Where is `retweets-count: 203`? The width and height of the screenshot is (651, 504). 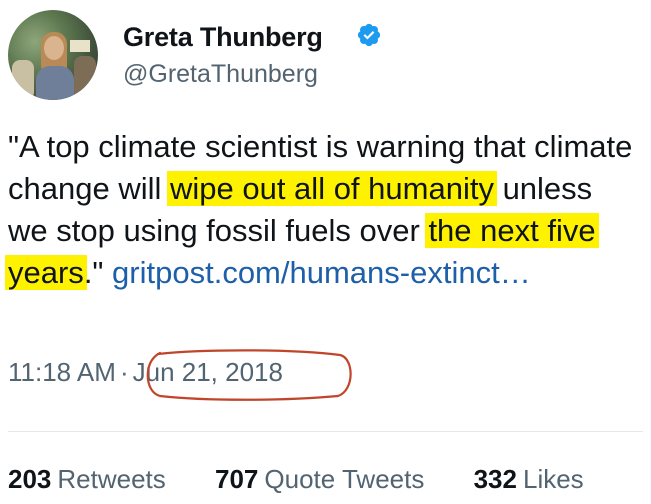
retweets-count: 203 is located at coordinates (30, 479).